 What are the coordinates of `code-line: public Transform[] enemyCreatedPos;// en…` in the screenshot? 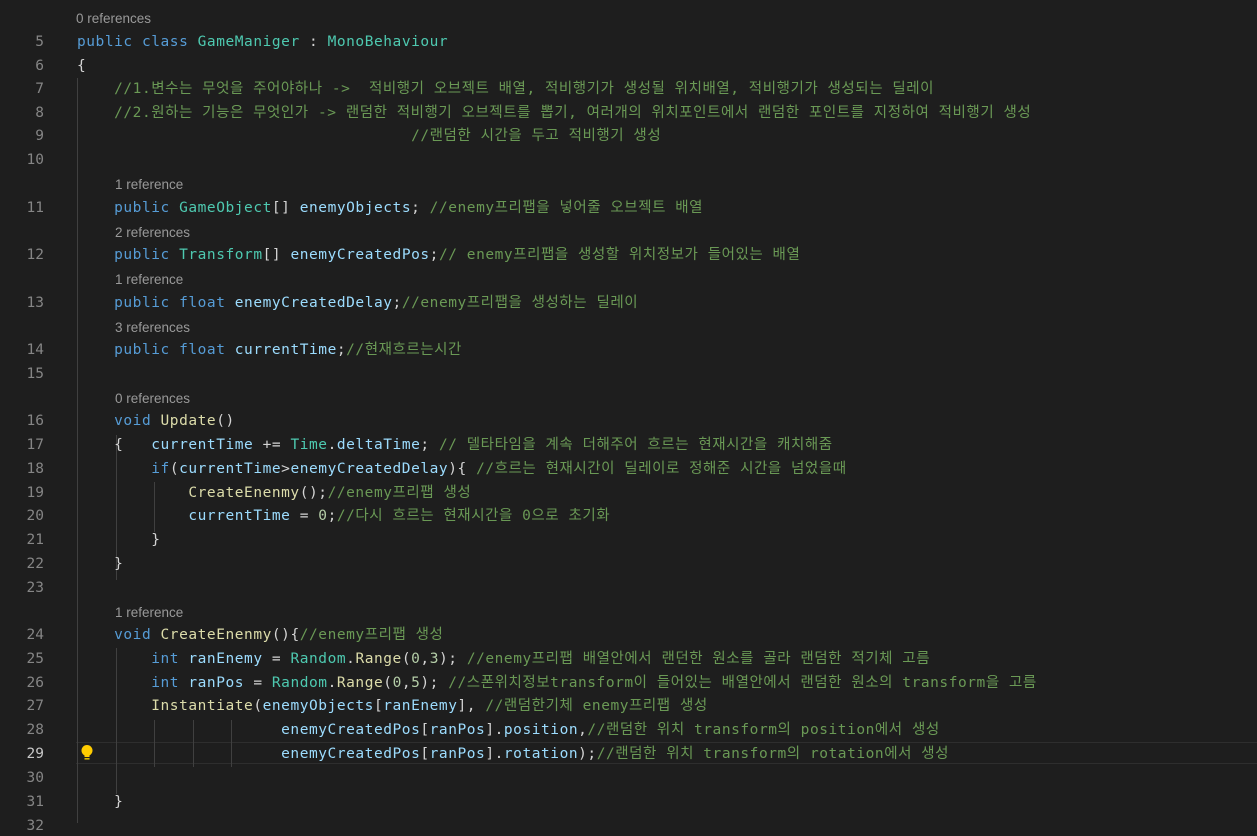 It's located at (438, 255).